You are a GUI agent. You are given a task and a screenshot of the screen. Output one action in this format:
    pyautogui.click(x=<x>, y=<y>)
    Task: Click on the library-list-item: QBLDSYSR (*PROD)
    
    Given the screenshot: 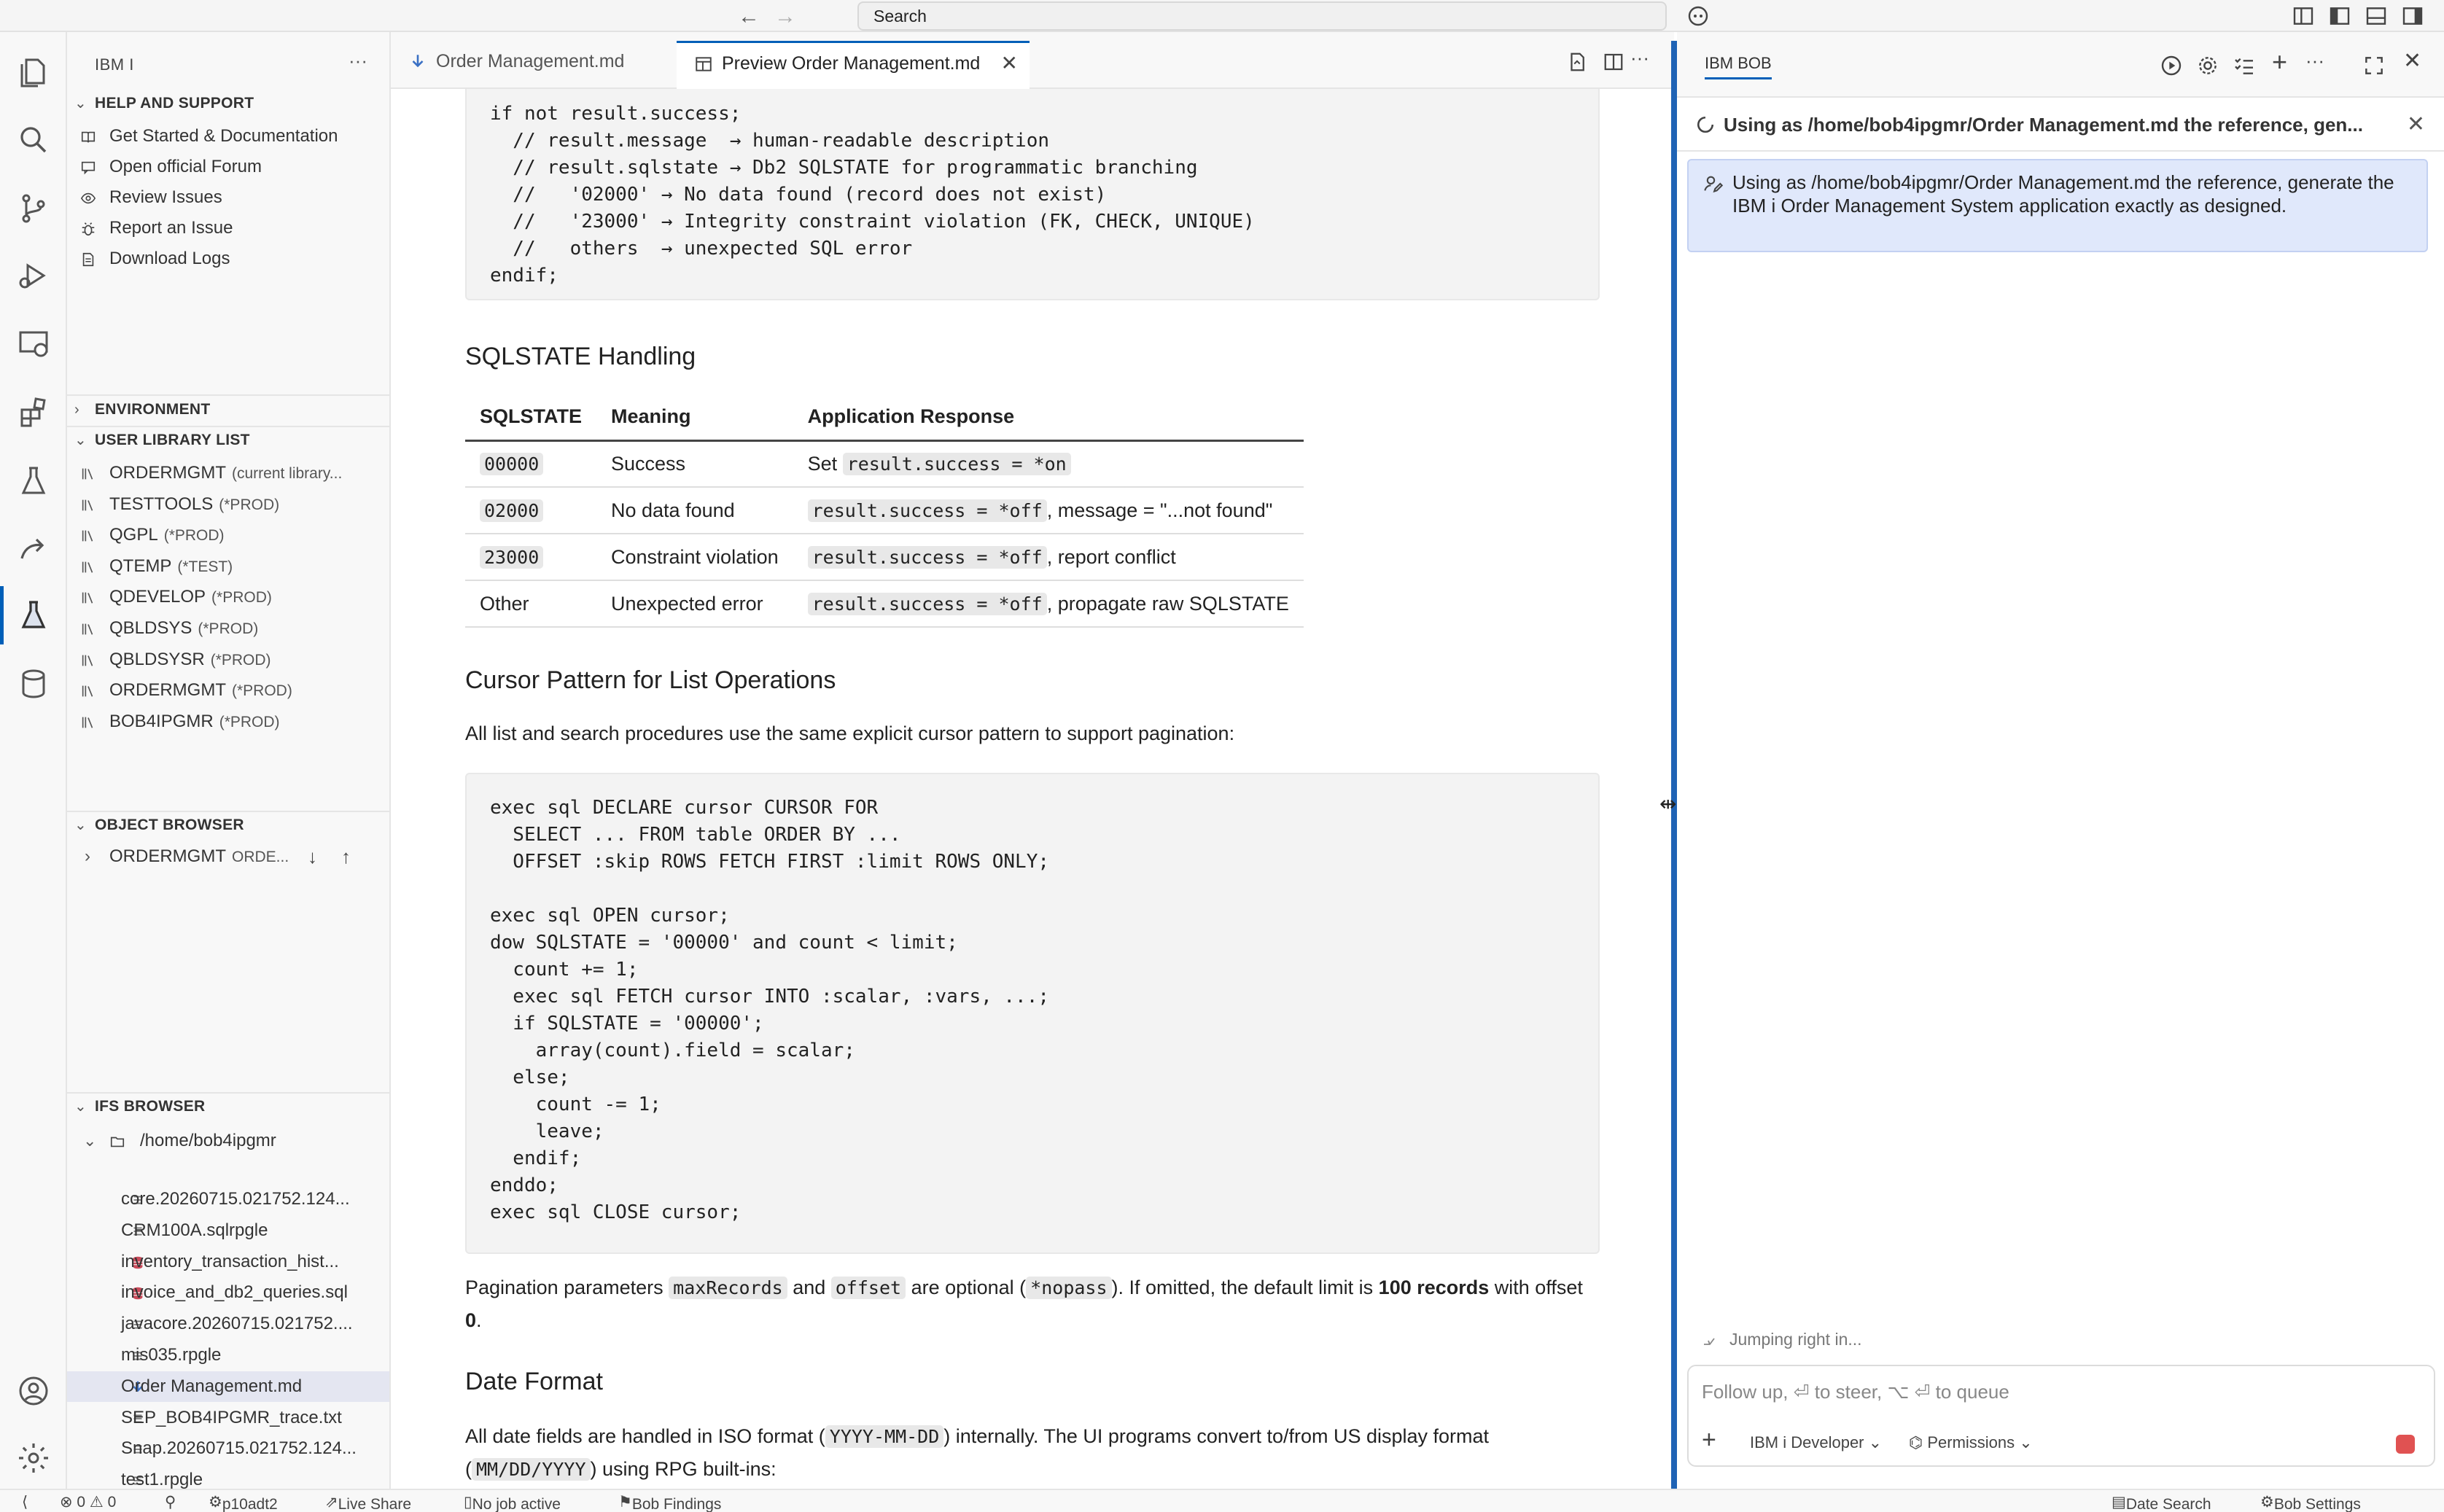 What is the action you would take?
    pyautogui.click(x=228, y=659)
    